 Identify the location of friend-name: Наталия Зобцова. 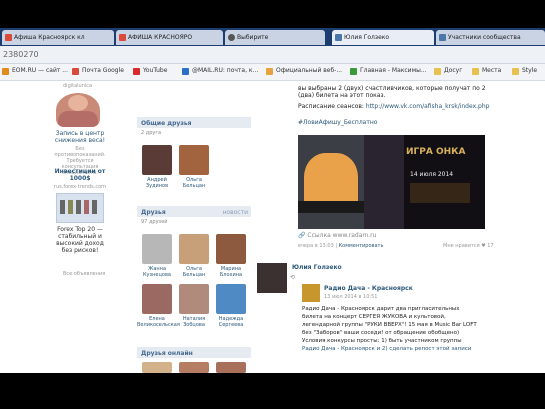
(194, 322).